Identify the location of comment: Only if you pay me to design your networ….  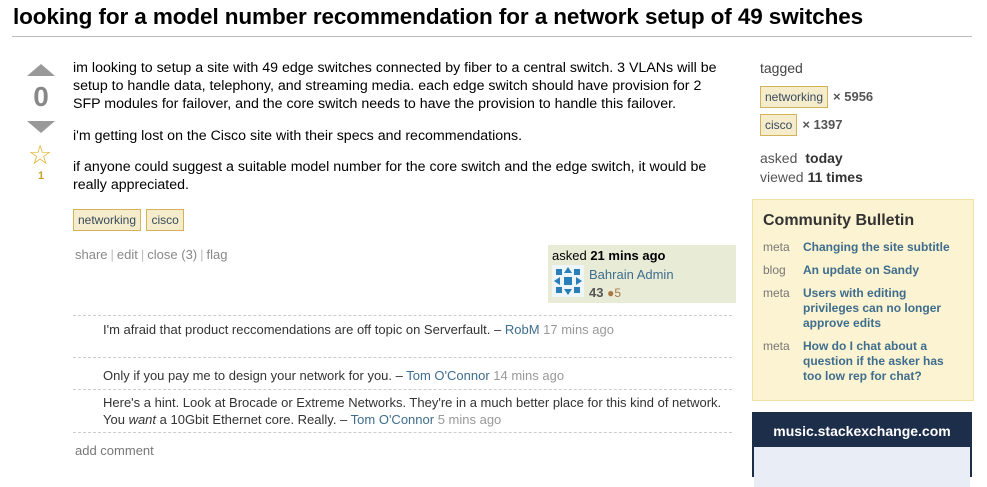
(418, 375).